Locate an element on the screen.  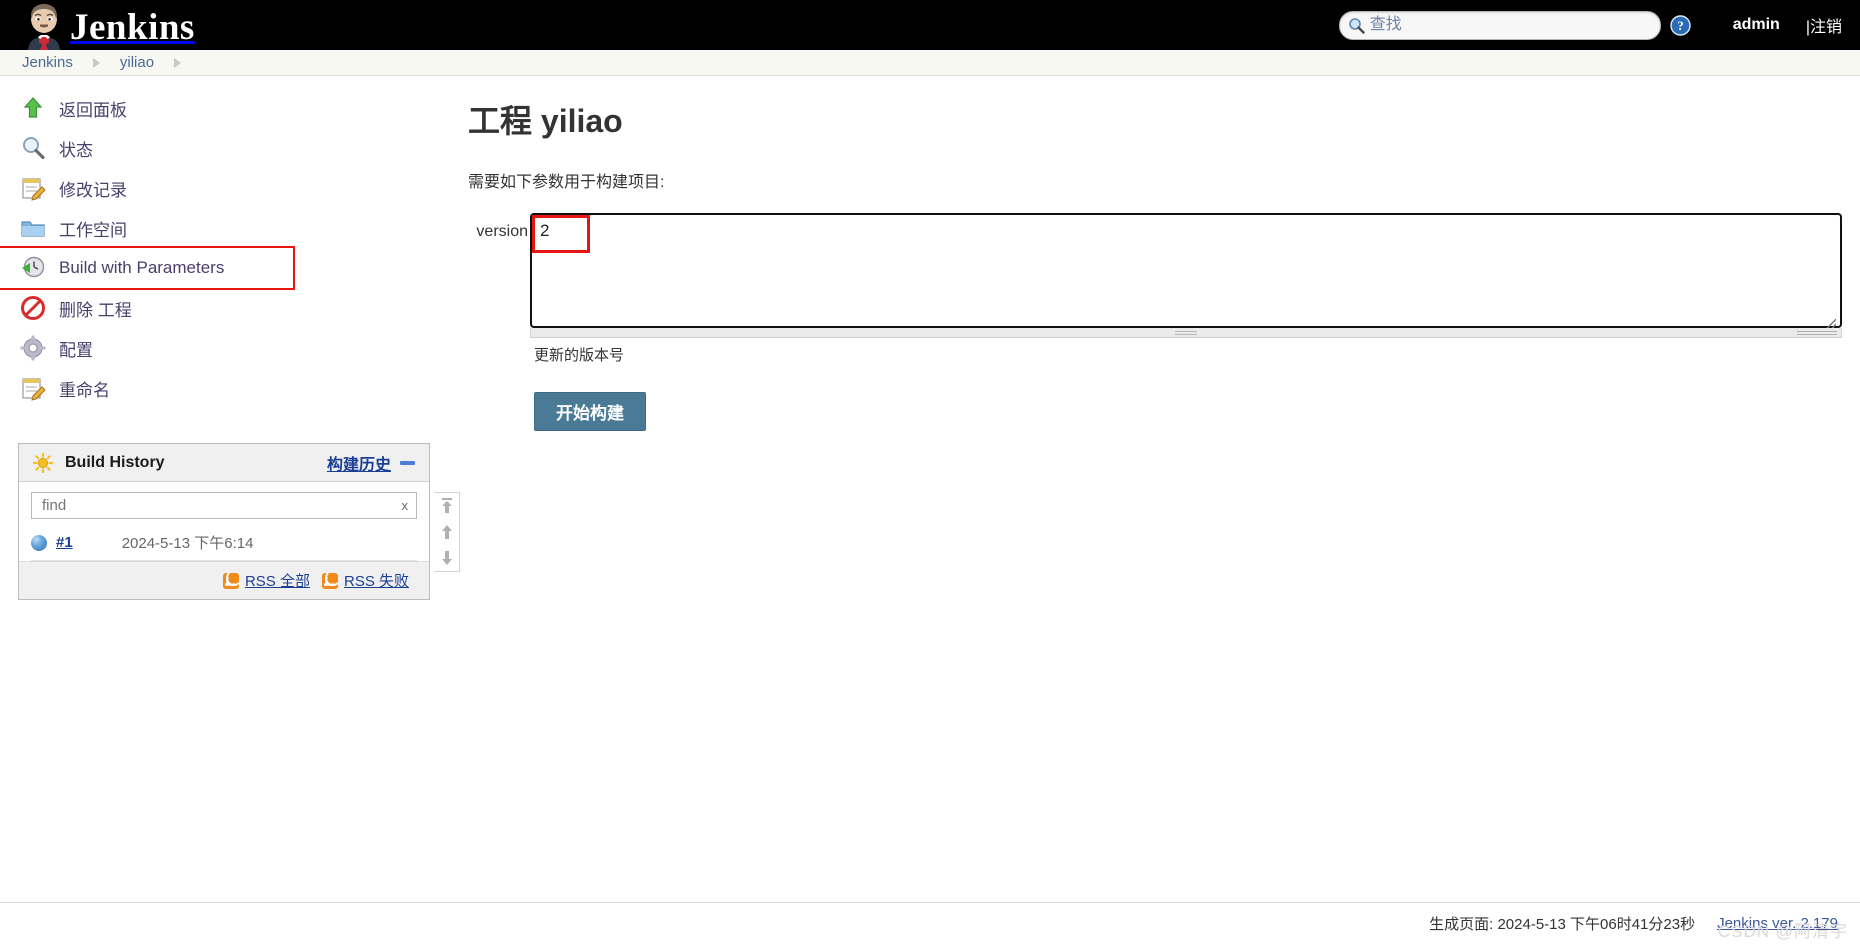
search-input is located at coordinates (1507, 25).